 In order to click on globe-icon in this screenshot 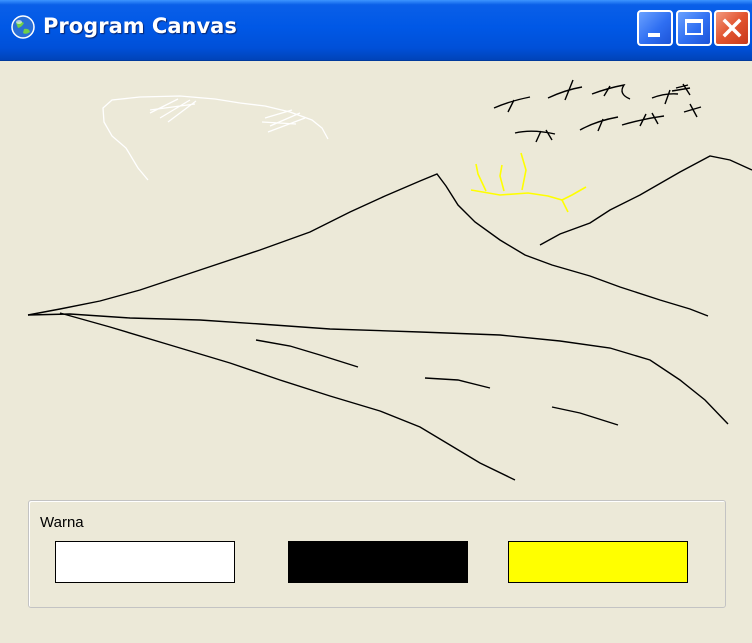, I will do `click(23, 27)`.